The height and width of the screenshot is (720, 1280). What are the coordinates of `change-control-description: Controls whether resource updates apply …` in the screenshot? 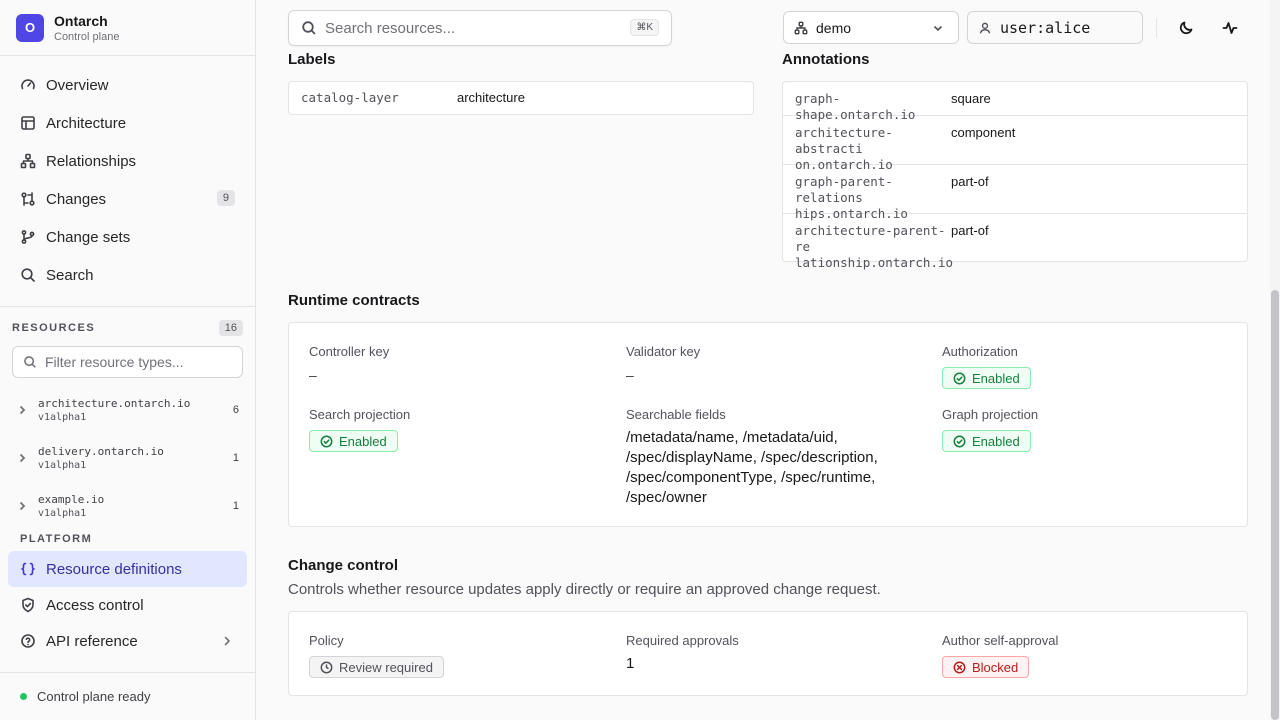 It's located at (584, 589).